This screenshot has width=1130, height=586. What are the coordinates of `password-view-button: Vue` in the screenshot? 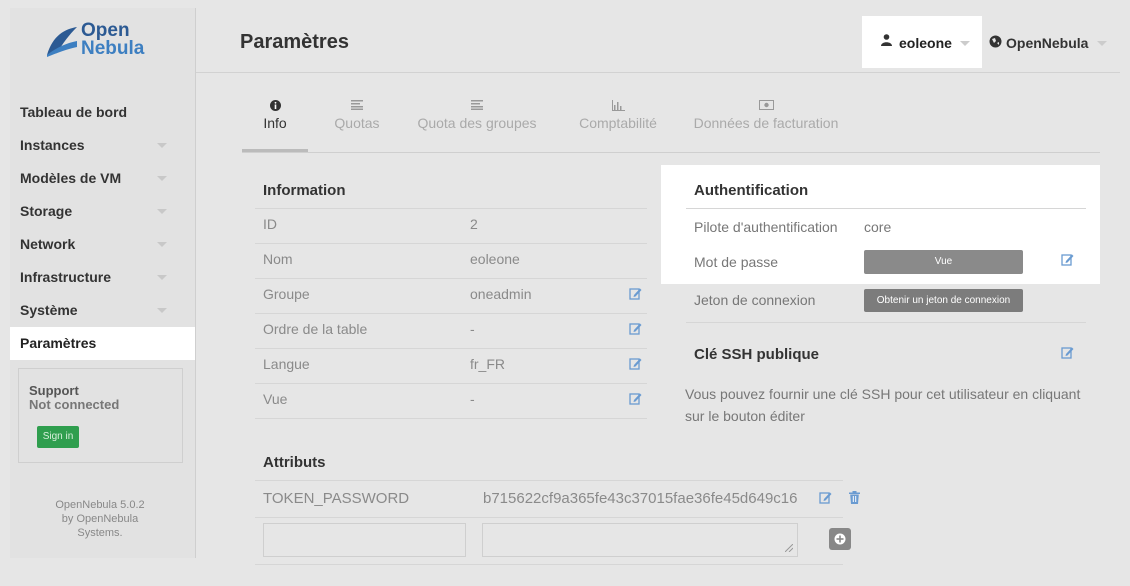 It's located at (943, 262).